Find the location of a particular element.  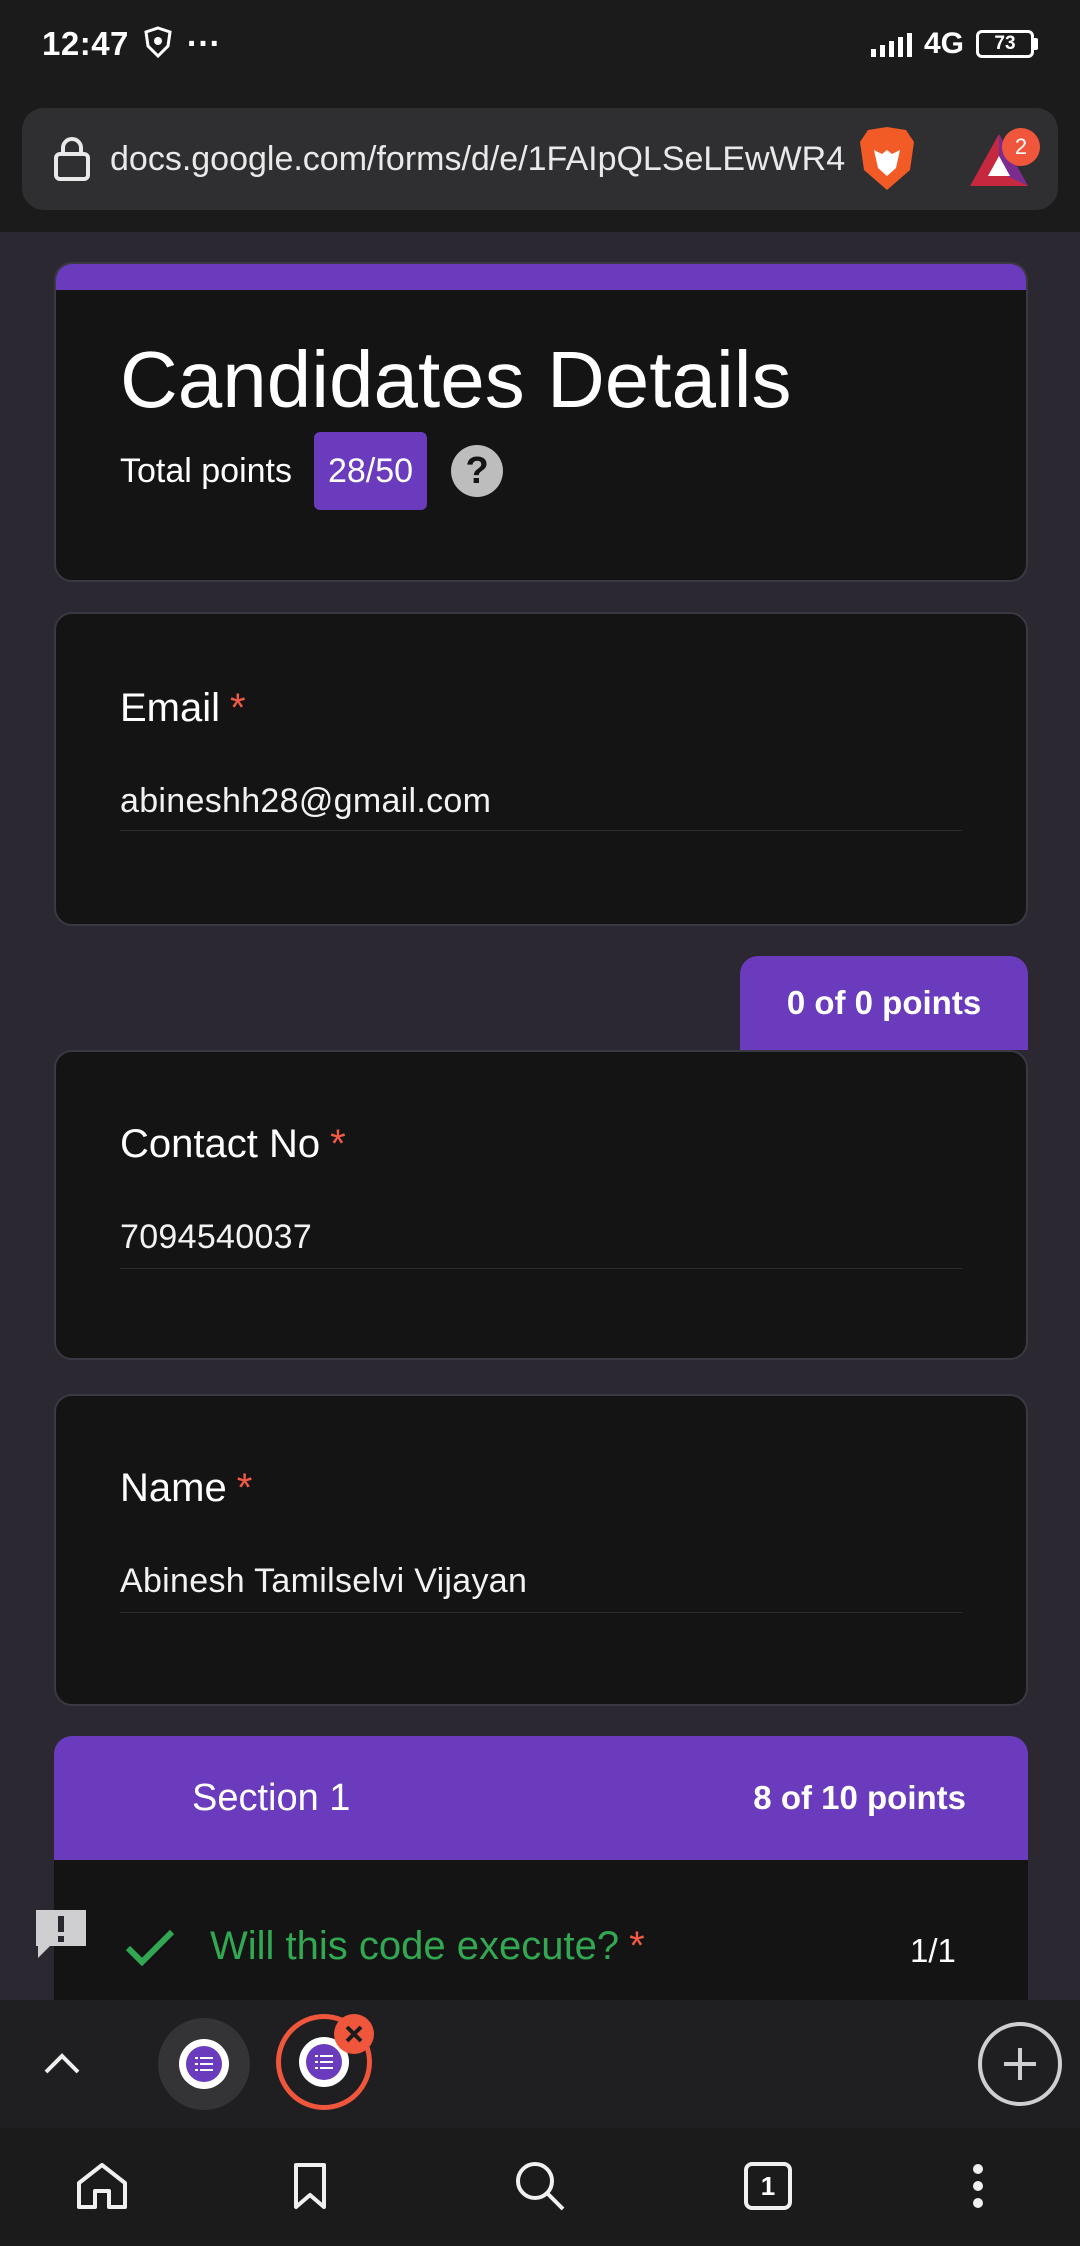

question-title: Will this code execute? * is located at coordinates (427, 1946).